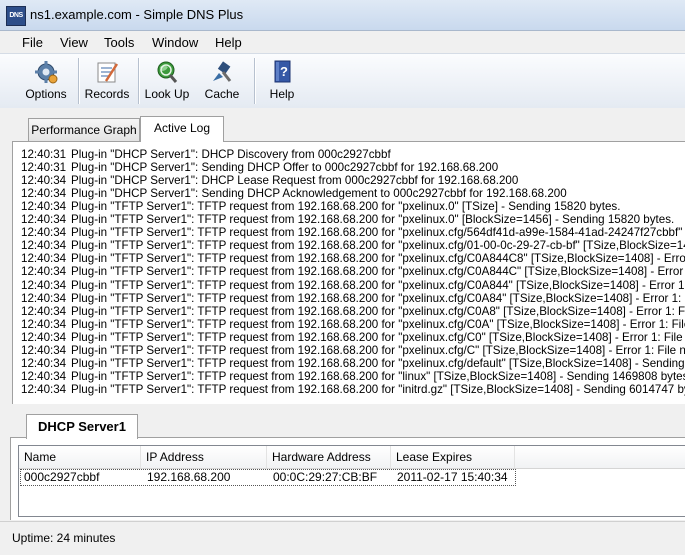 The width and height of the screenshot is (685, 555). I want to click on records-label: Records, so click(107, 94).